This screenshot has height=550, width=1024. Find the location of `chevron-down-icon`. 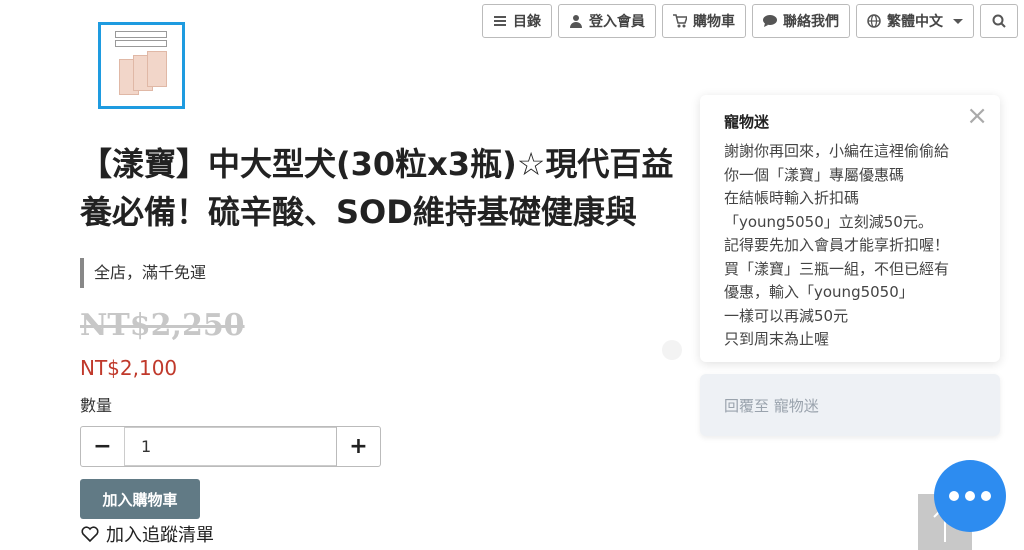

chevron-down-icon is located at coordinates (958, 21).